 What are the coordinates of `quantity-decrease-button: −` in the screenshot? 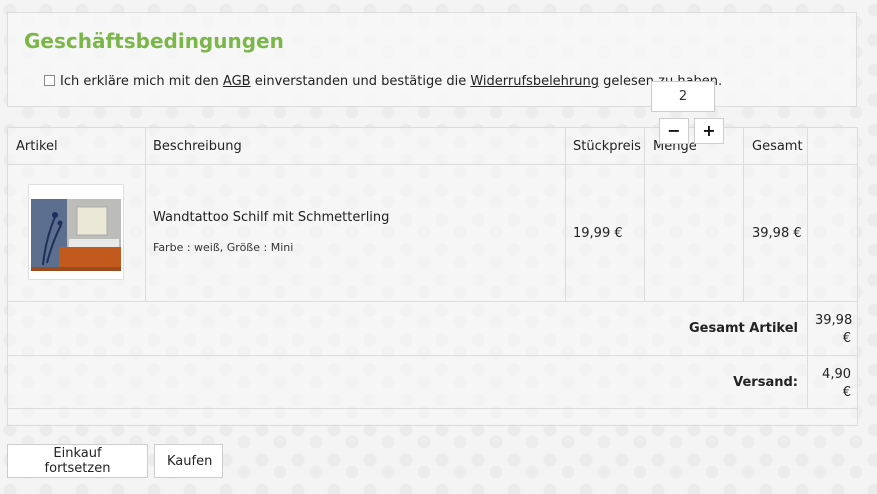 It's located at (674, 131).